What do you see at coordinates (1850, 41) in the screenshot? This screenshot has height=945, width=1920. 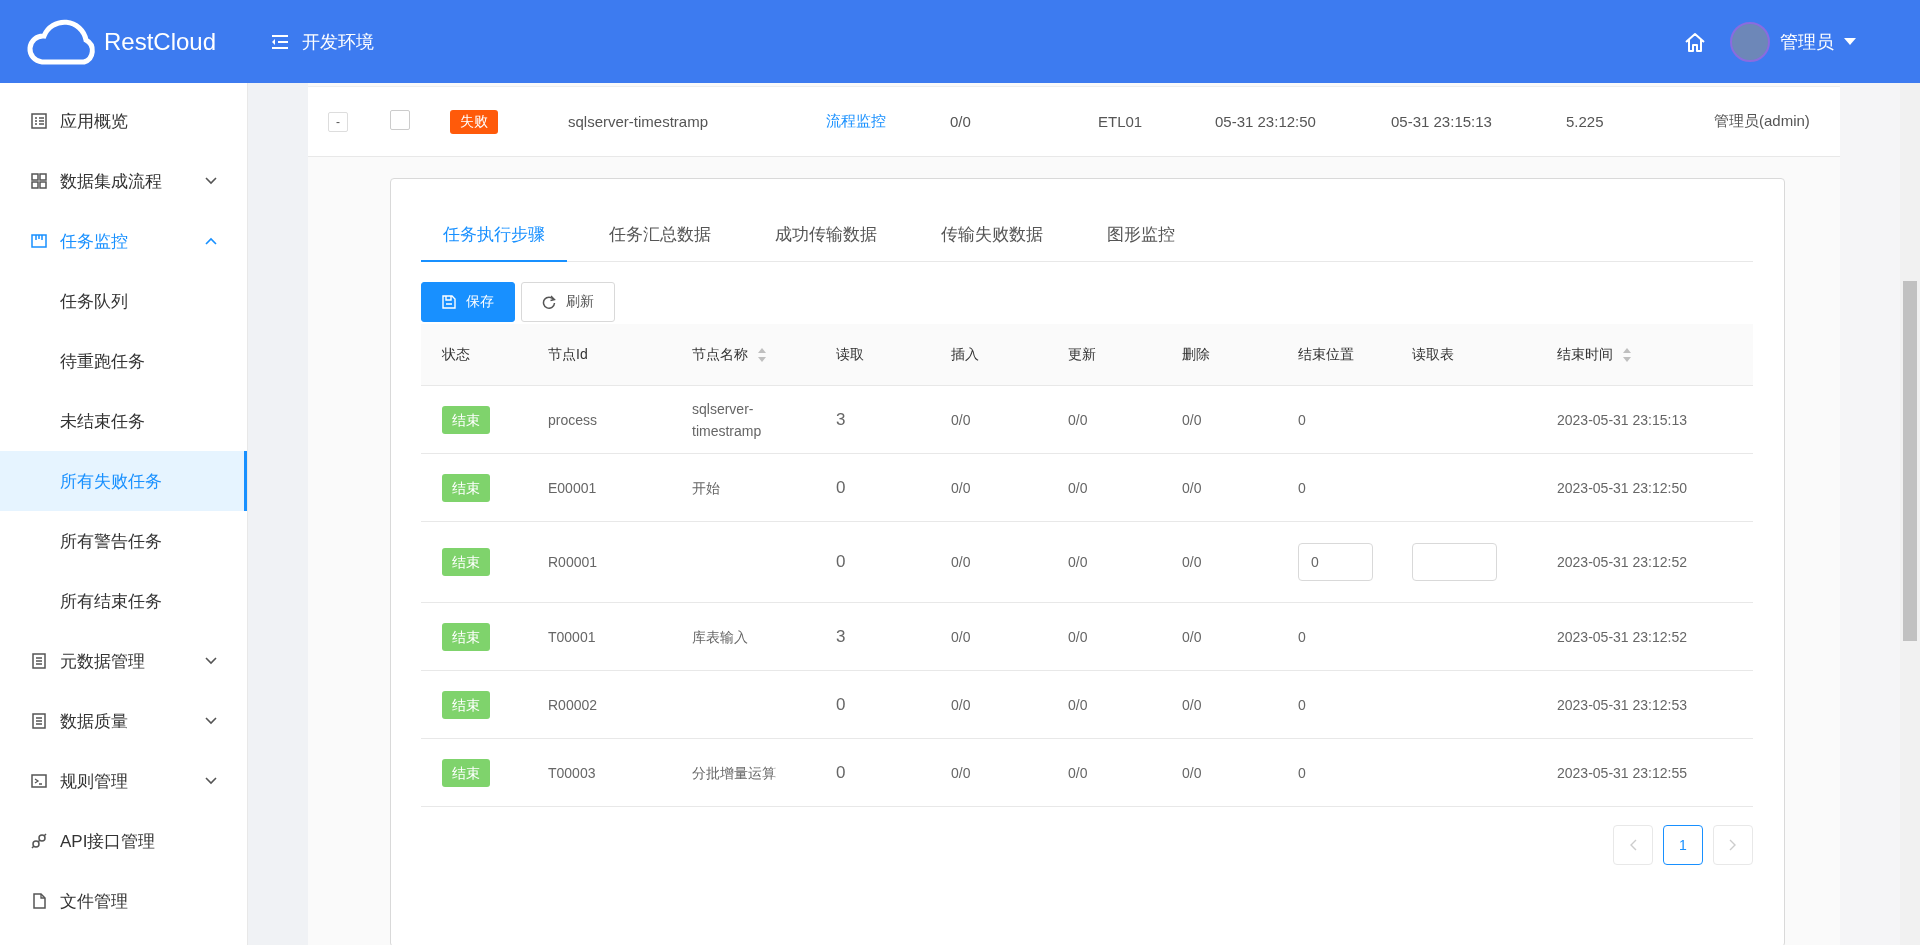 I see `caret-icon` at bounding box center [1850, 41].